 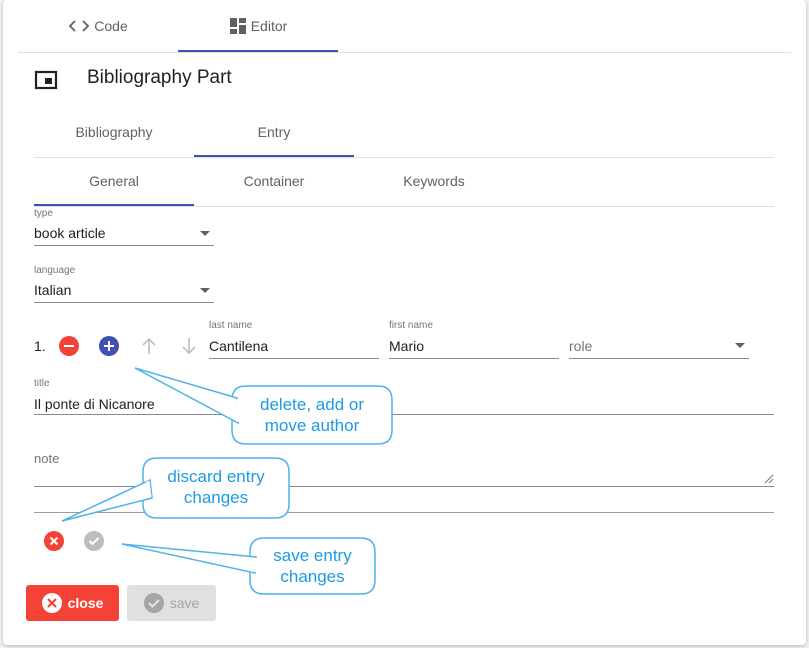 What do you see at coordinates (312, 404) in the screenshot?
I see `callout-author-line-1: delete, add or` at bounding box center [312, 404].